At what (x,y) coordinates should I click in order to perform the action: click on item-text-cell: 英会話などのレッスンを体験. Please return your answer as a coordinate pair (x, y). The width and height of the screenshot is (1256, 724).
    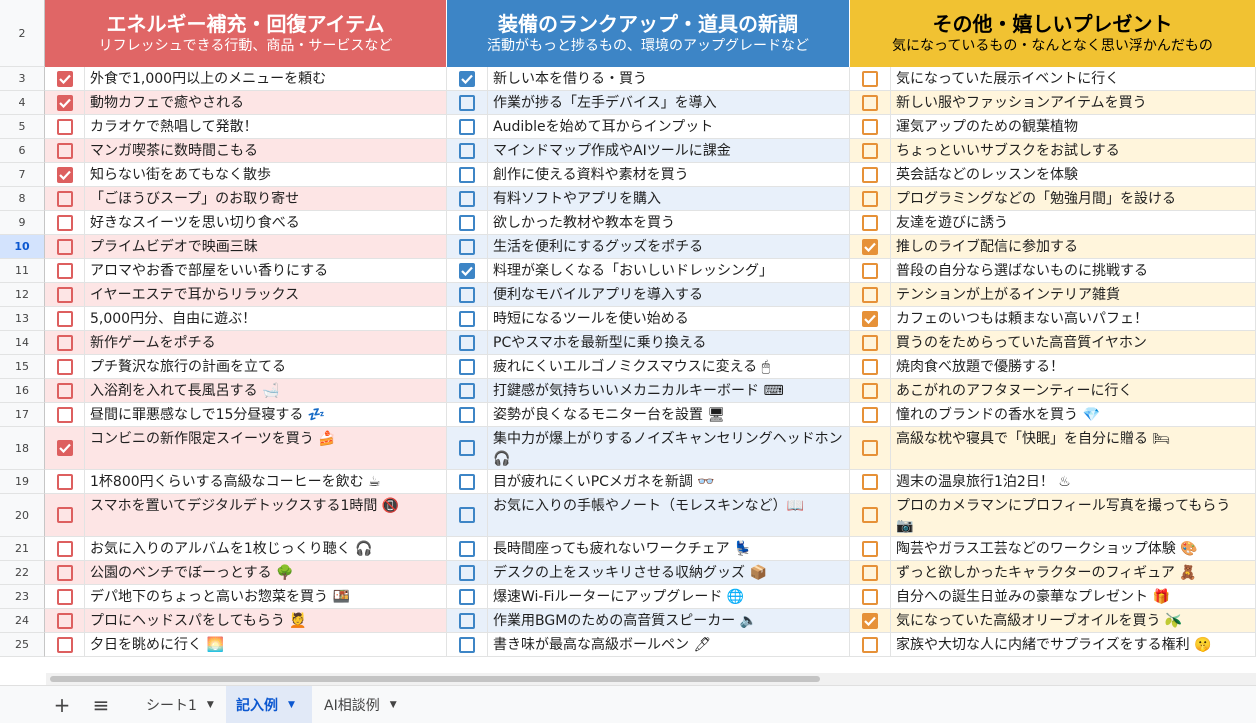
    Looking at the image, I should click on (1073, 175).